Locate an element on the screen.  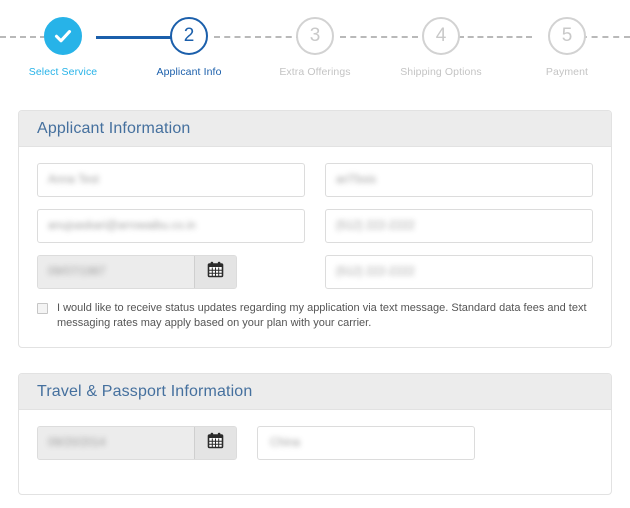
step-3-circle: 3 is located at coordinates (315, 36).